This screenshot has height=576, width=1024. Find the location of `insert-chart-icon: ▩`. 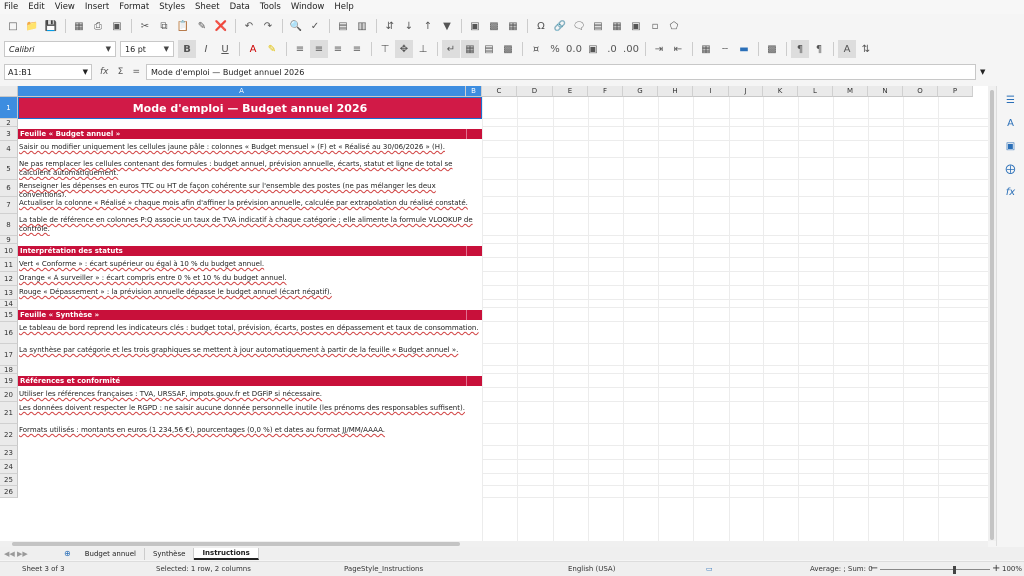

insert-chart-icon: ▩ is located at coordinates (494, 26).